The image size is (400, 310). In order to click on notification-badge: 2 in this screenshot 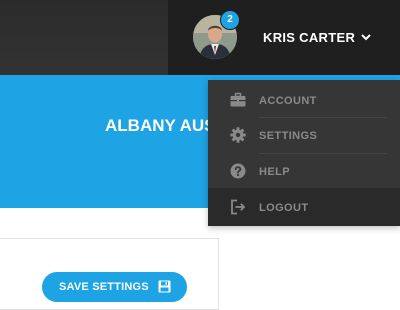, I will do `click(230, 20)`.